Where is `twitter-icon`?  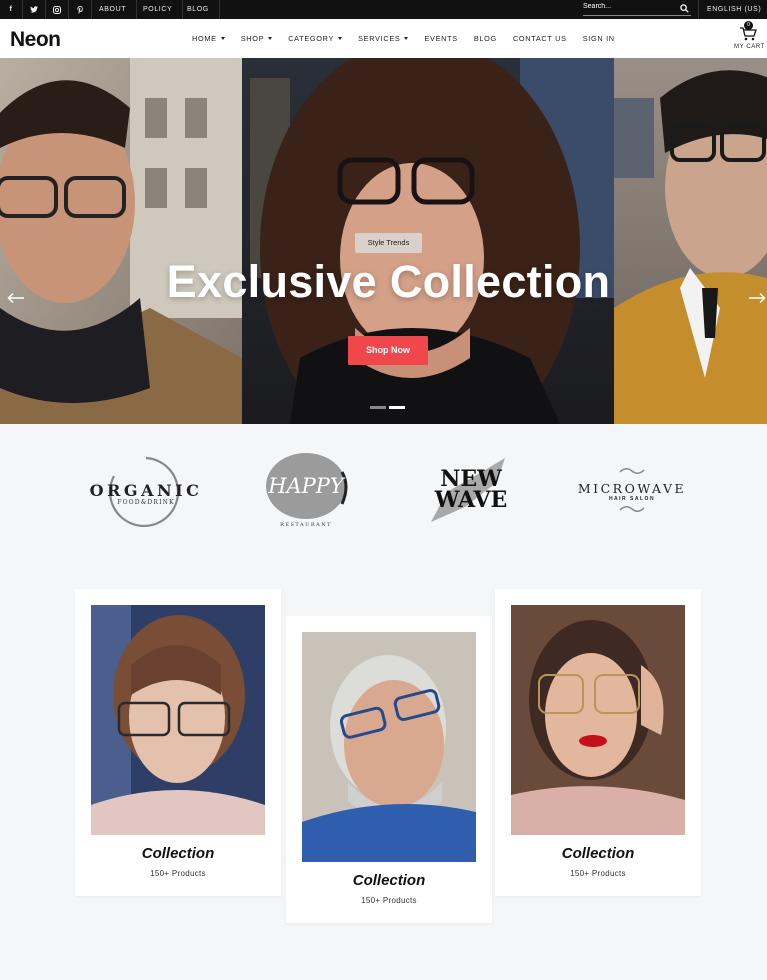
twitter-icon is located at coordinates (34, 9).